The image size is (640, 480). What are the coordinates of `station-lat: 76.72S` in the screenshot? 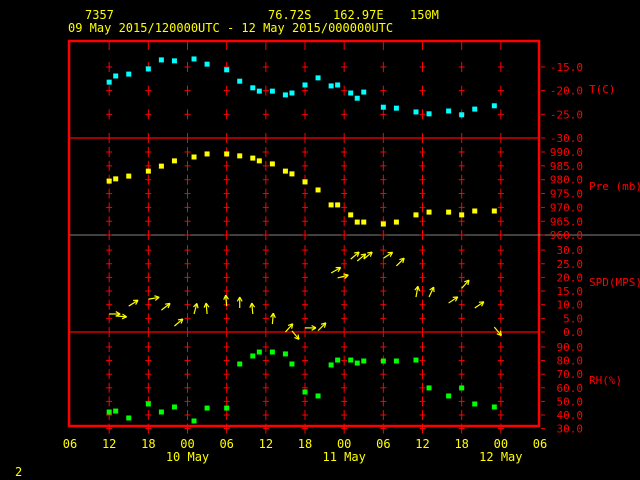 It's located at (289, 15).